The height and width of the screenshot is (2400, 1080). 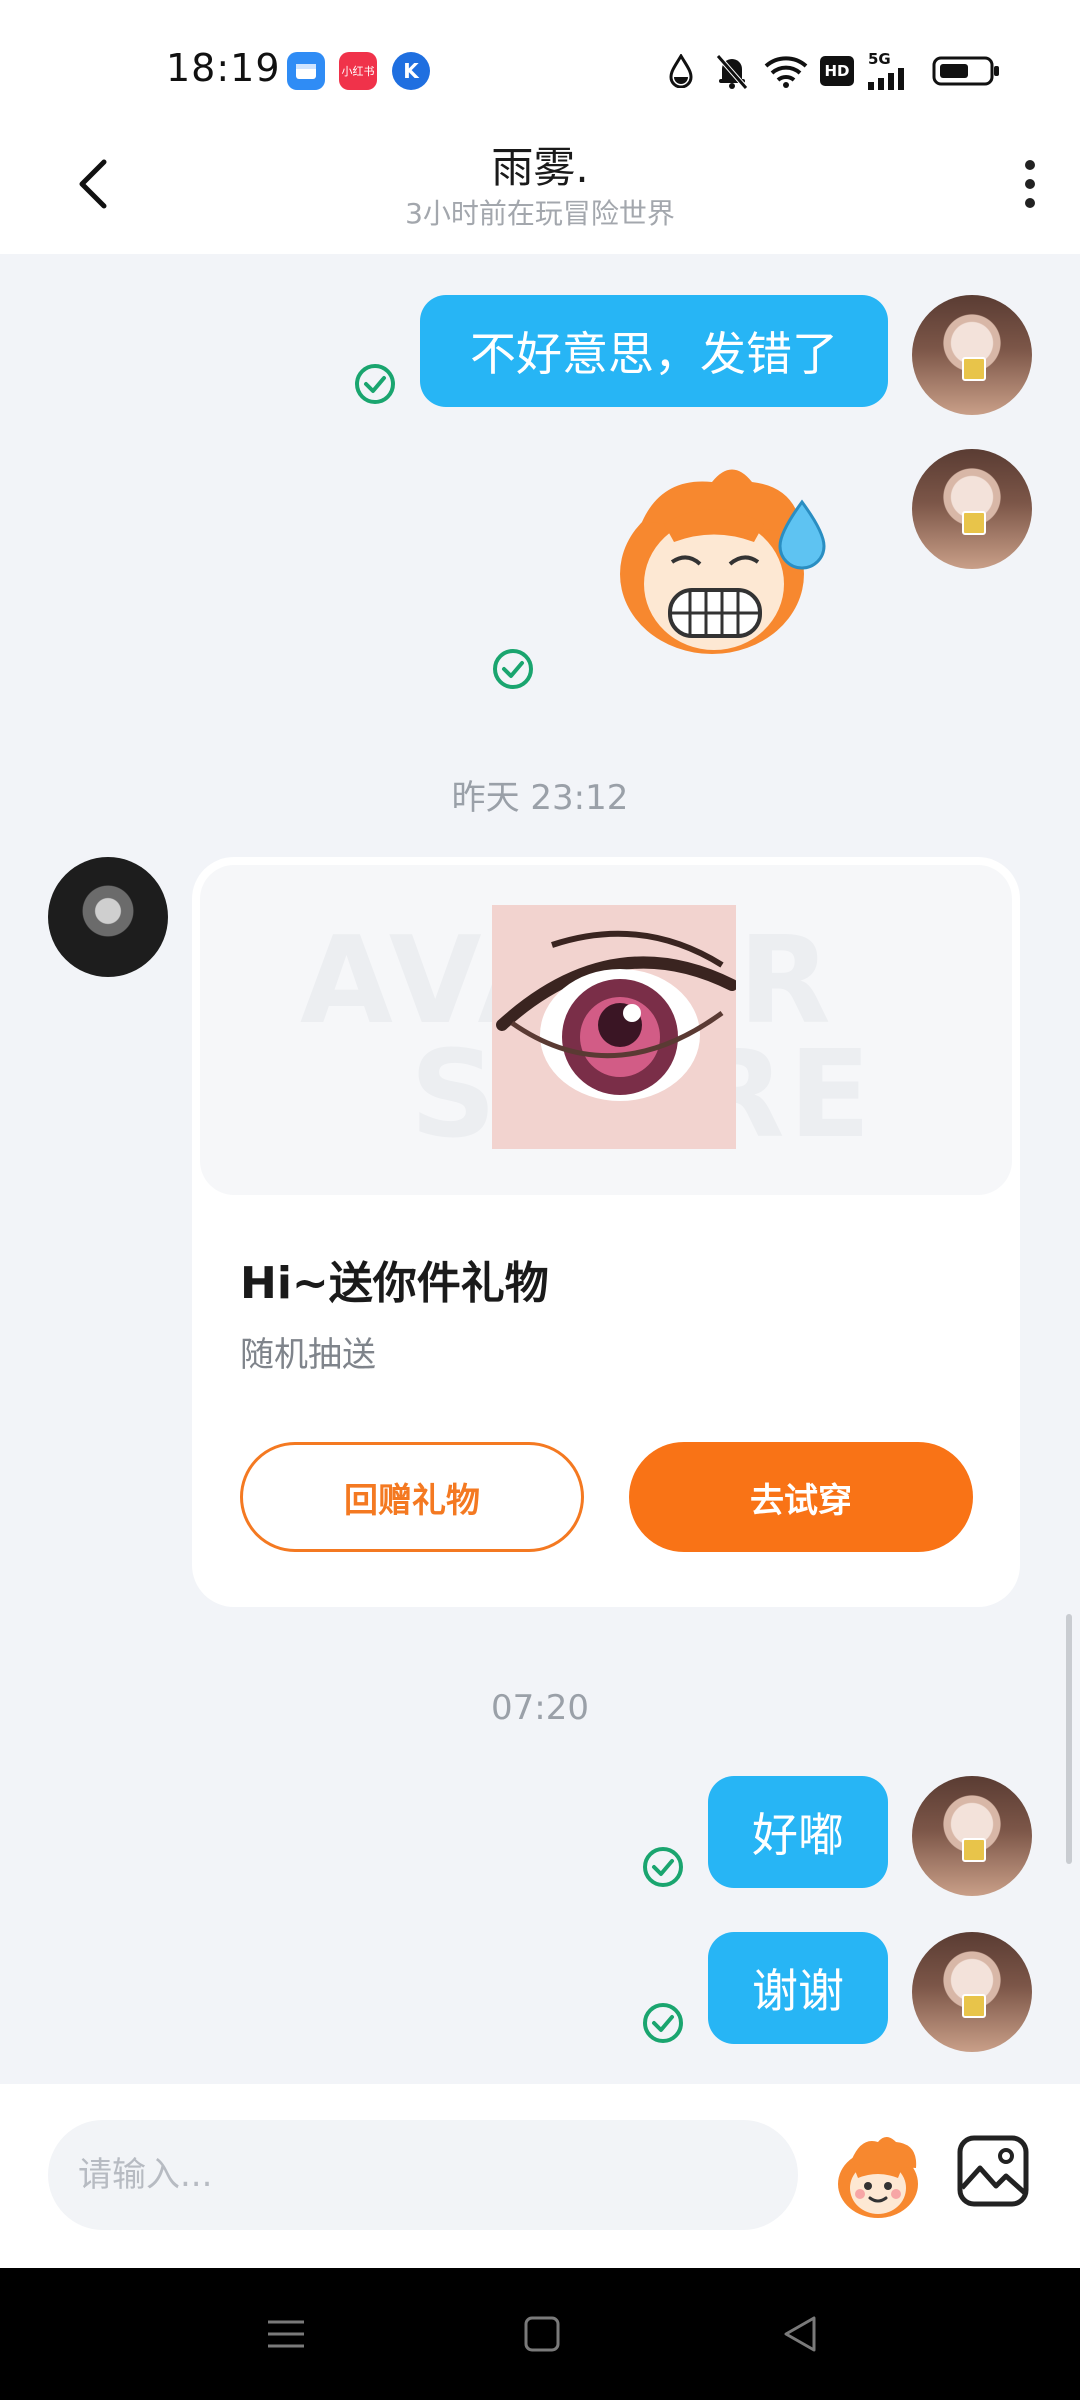 I want to click on bell-muted-icon, so click(x=732, y=72).